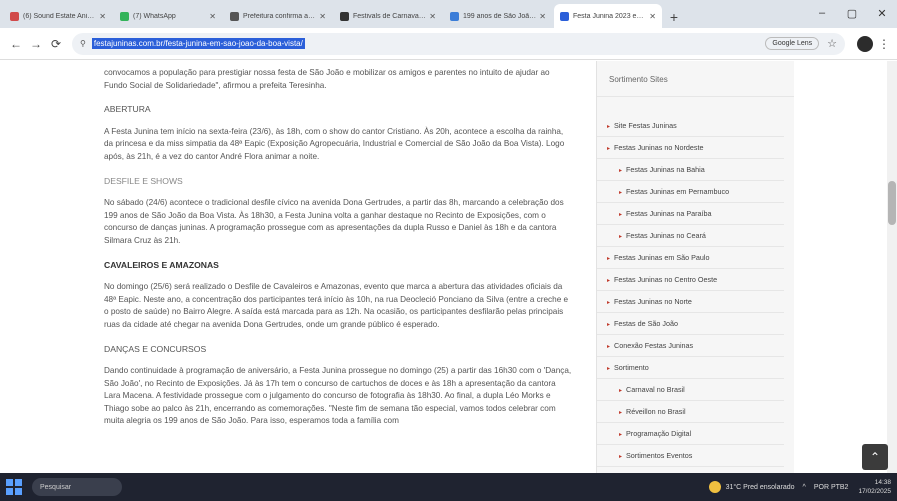 Image resolution: width=897 pixels, height=501 pixels. I want to click on sidebar-link: Festas Juninas no Nordeste, so click(690, 148).